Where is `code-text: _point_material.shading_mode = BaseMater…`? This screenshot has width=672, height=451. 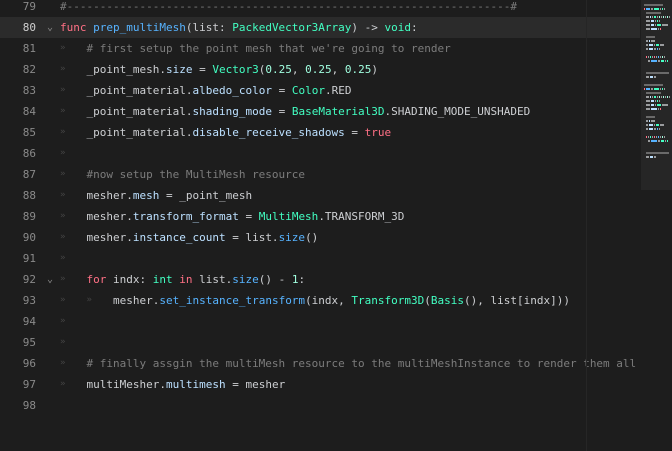 code-text: _point_material.shading_mode = BaseMater… is located at coordinates (309, 111).